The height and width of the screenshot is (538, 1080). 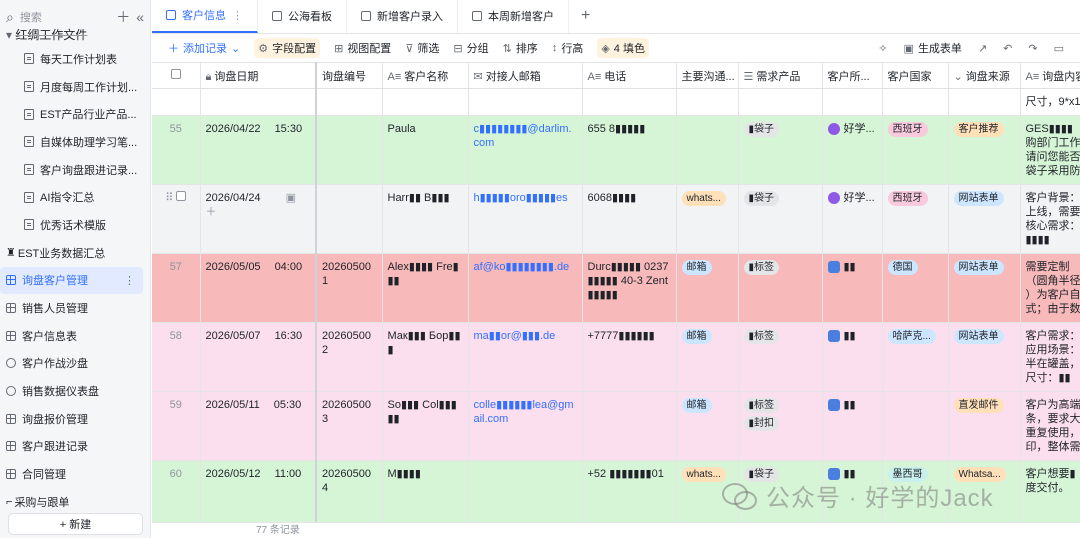 What do you see at coordinates (882, 48) in the screenshot?
I see `sparkle-icon: ✧` at bounding box center [882, 48].